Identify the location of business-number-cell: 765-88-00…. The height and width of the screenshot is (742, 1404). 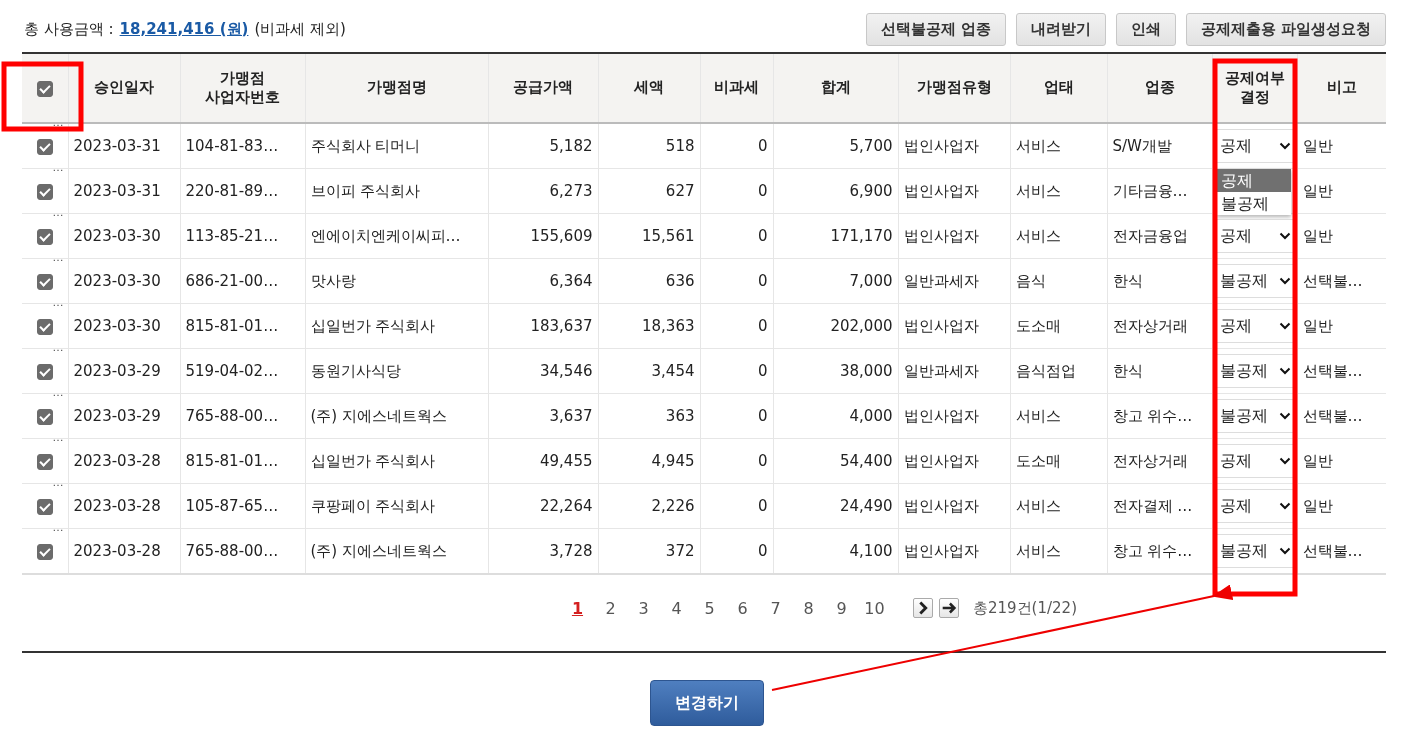
(232, 416).